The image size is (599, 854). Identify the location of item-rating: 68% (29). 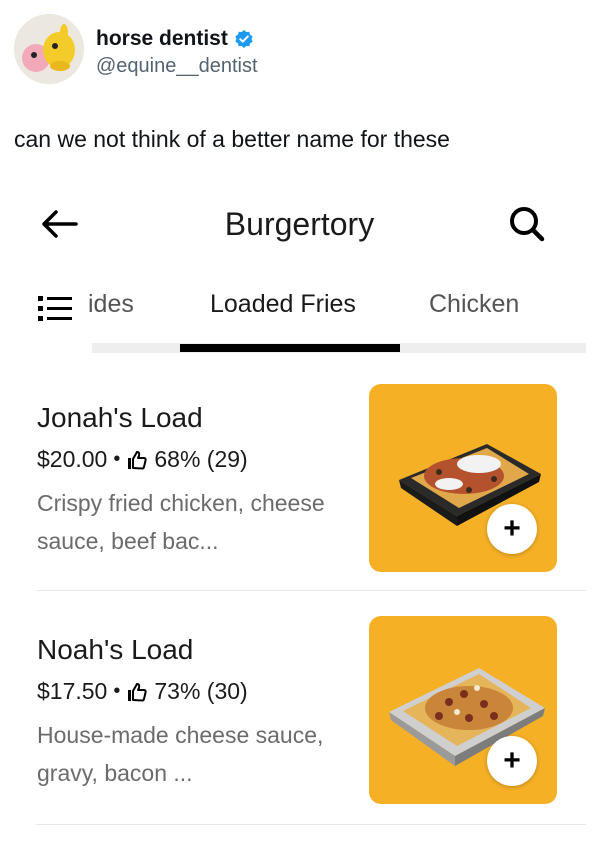
(201, 459).